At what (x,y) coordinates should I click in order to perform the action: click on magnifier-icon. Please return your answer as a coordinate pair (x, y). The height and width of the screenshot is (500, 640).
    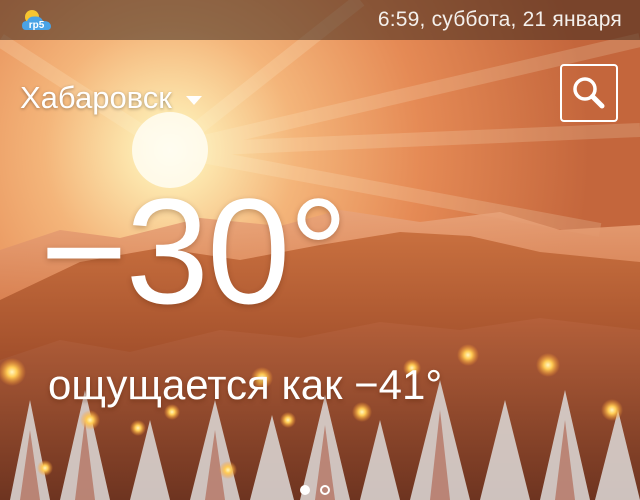
    Looking at the image, I should click on (589, 93).